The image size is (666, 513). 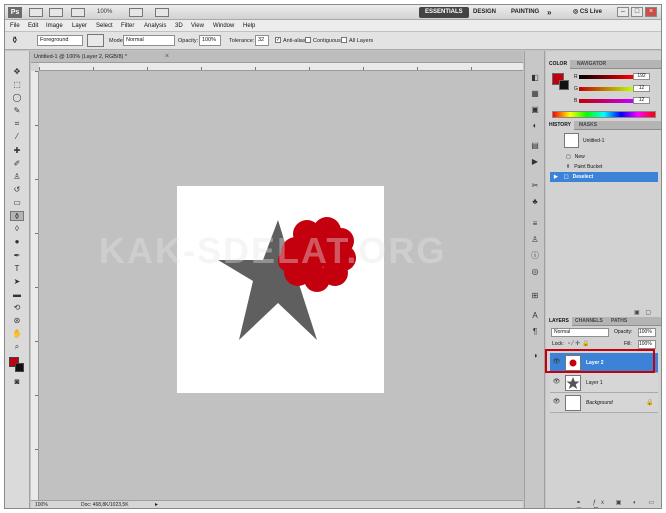 I want to click on status-menu-arrow-icon: ▸, so click(x=156, y=505).